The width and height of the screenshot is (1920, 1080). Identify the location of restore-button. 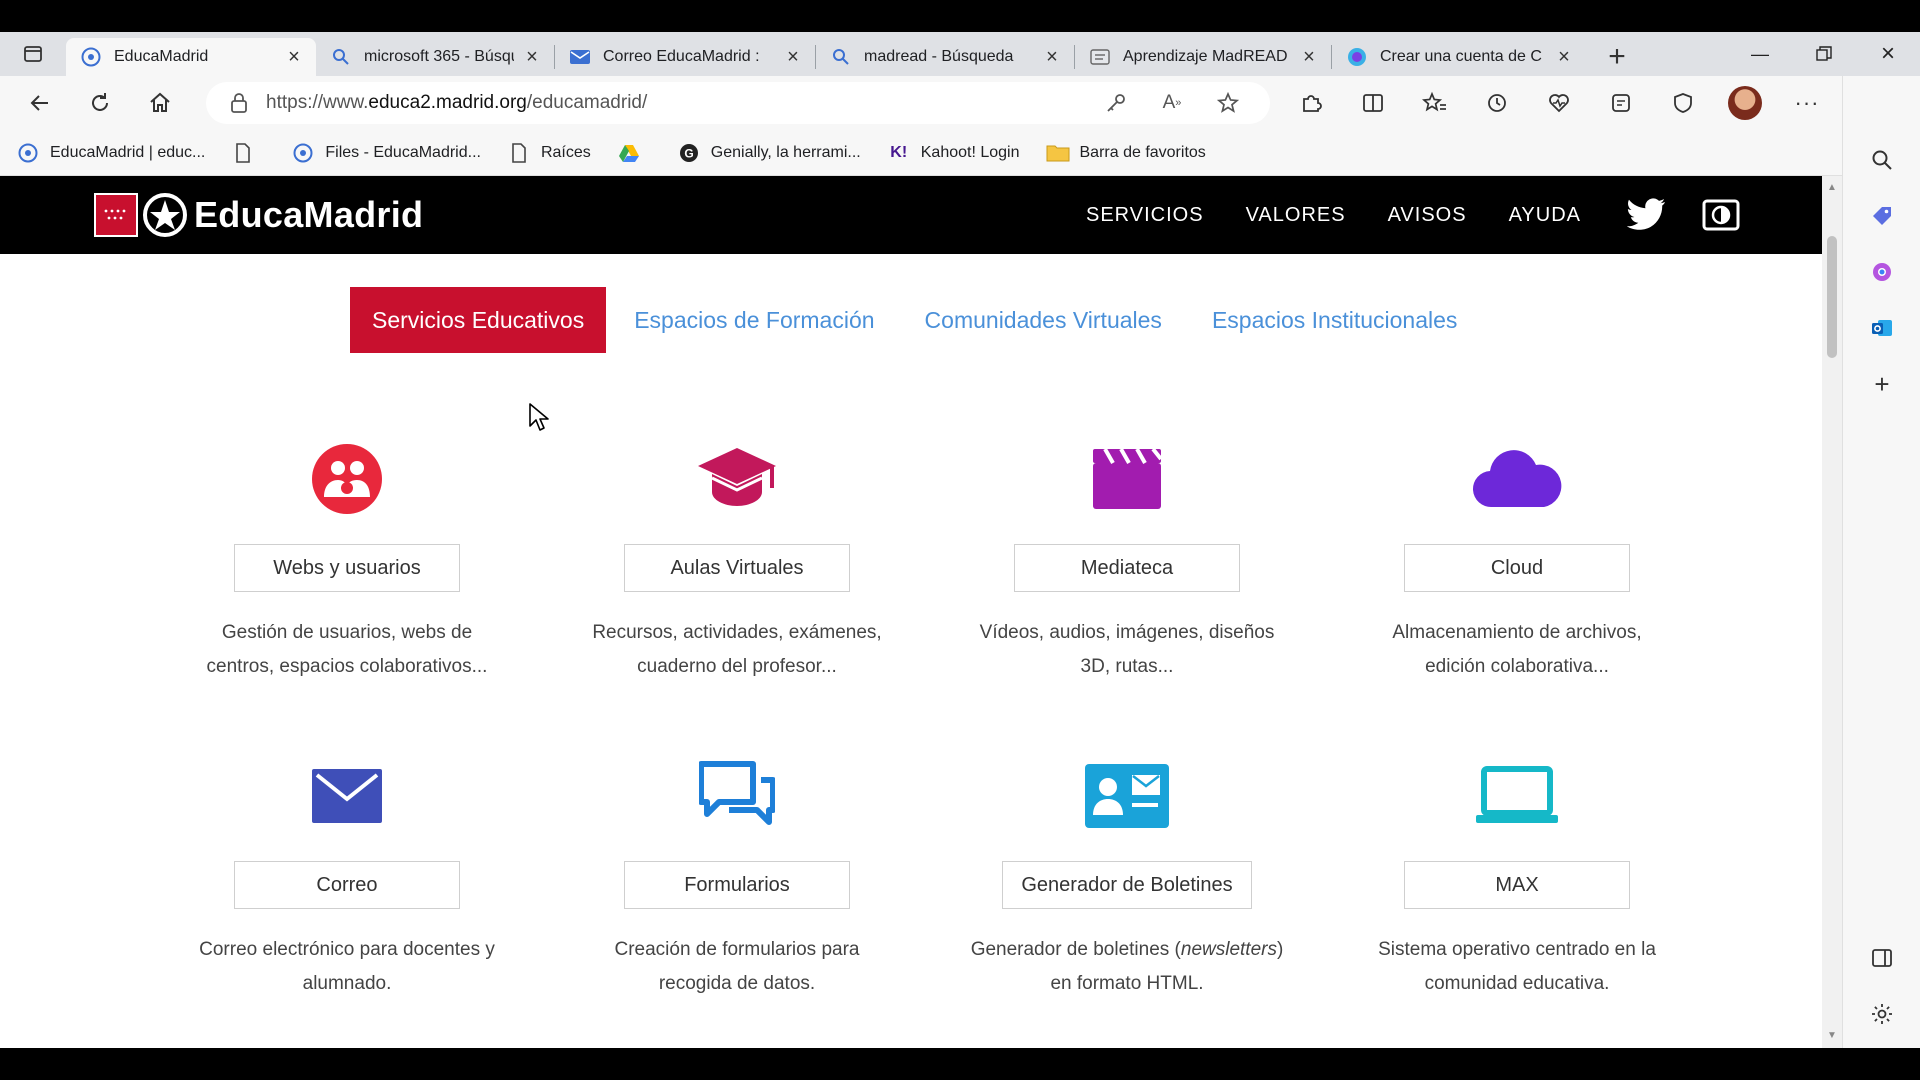
(1824, 54).